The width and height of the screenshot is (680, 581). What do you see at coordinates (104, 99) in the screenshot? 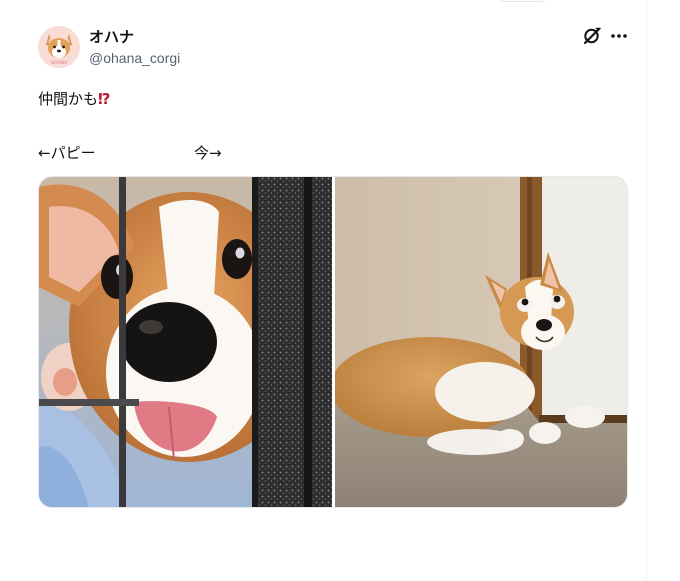
I see `exclamation-question-icon: ⁉` at bounding box center [104, 99].